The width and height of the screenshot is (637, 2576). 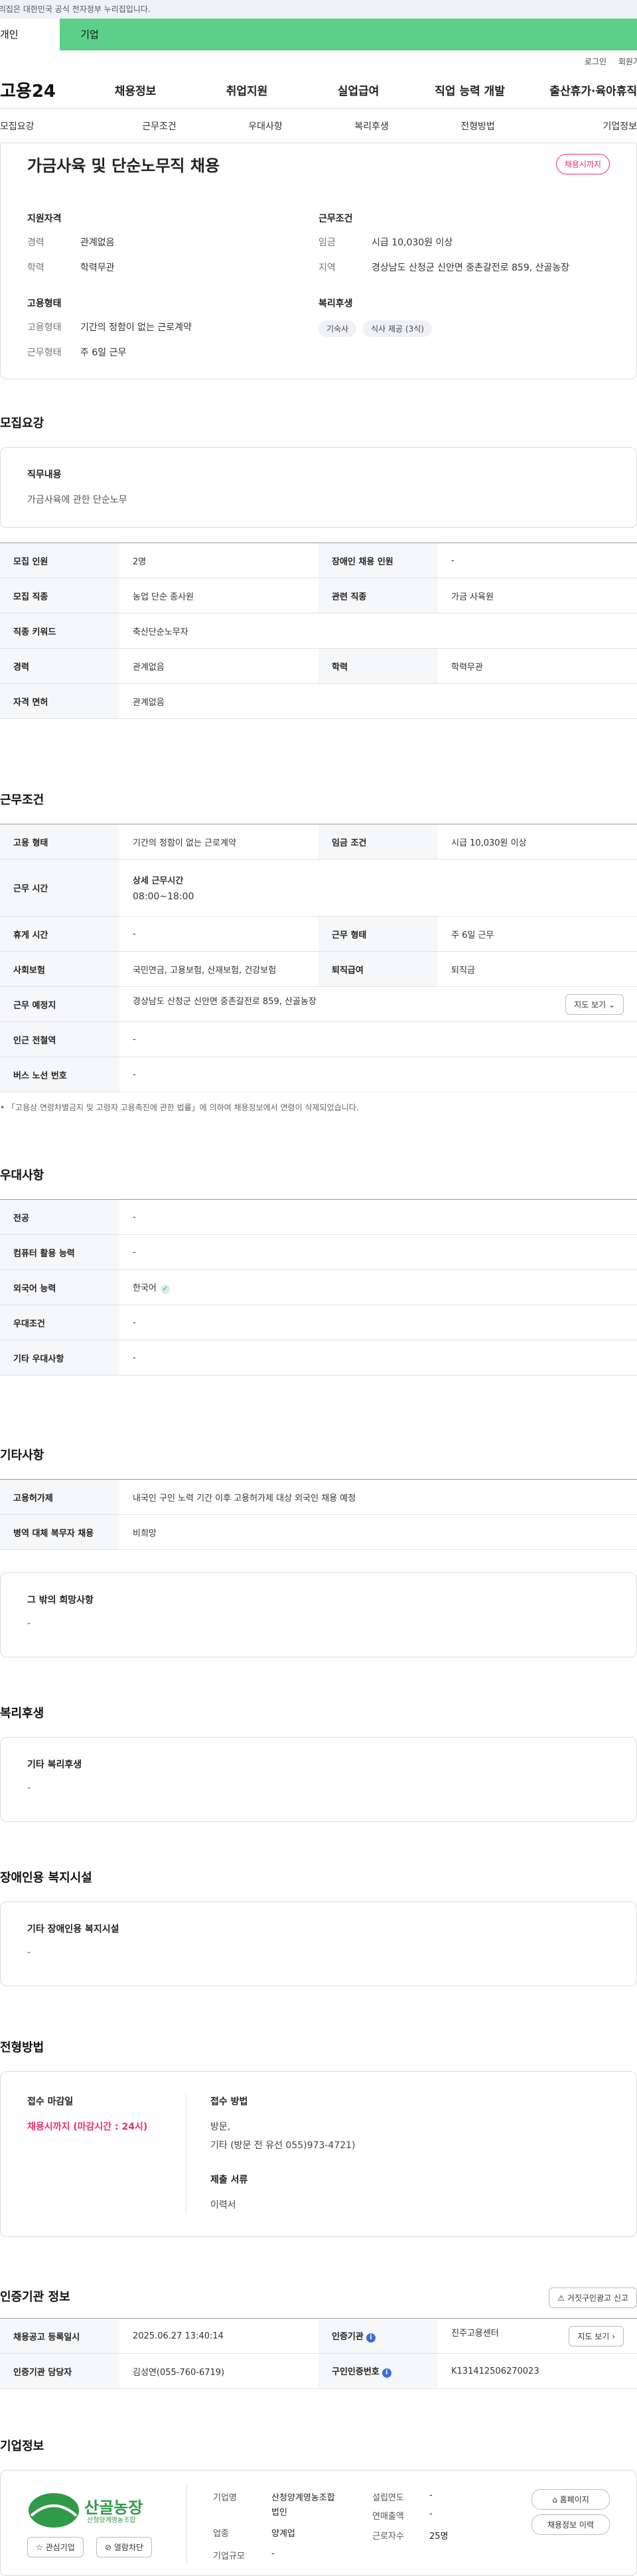 What do you see at coordinates (40, 90) in the screenshot?
I see `site-logo: 고용24` at bounding box center [40, 90].